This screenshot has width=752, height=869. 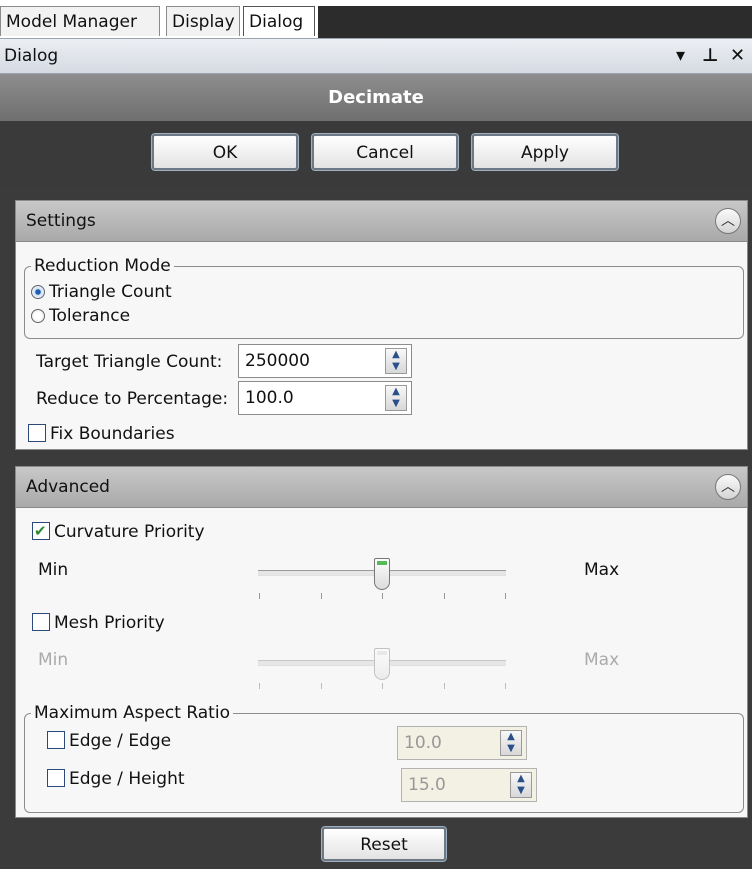 What do you see at coordinates (381, 487) in the screenshot?
I see `advanced-section-header: Advanced ︿` at bounding box center [381, 487].